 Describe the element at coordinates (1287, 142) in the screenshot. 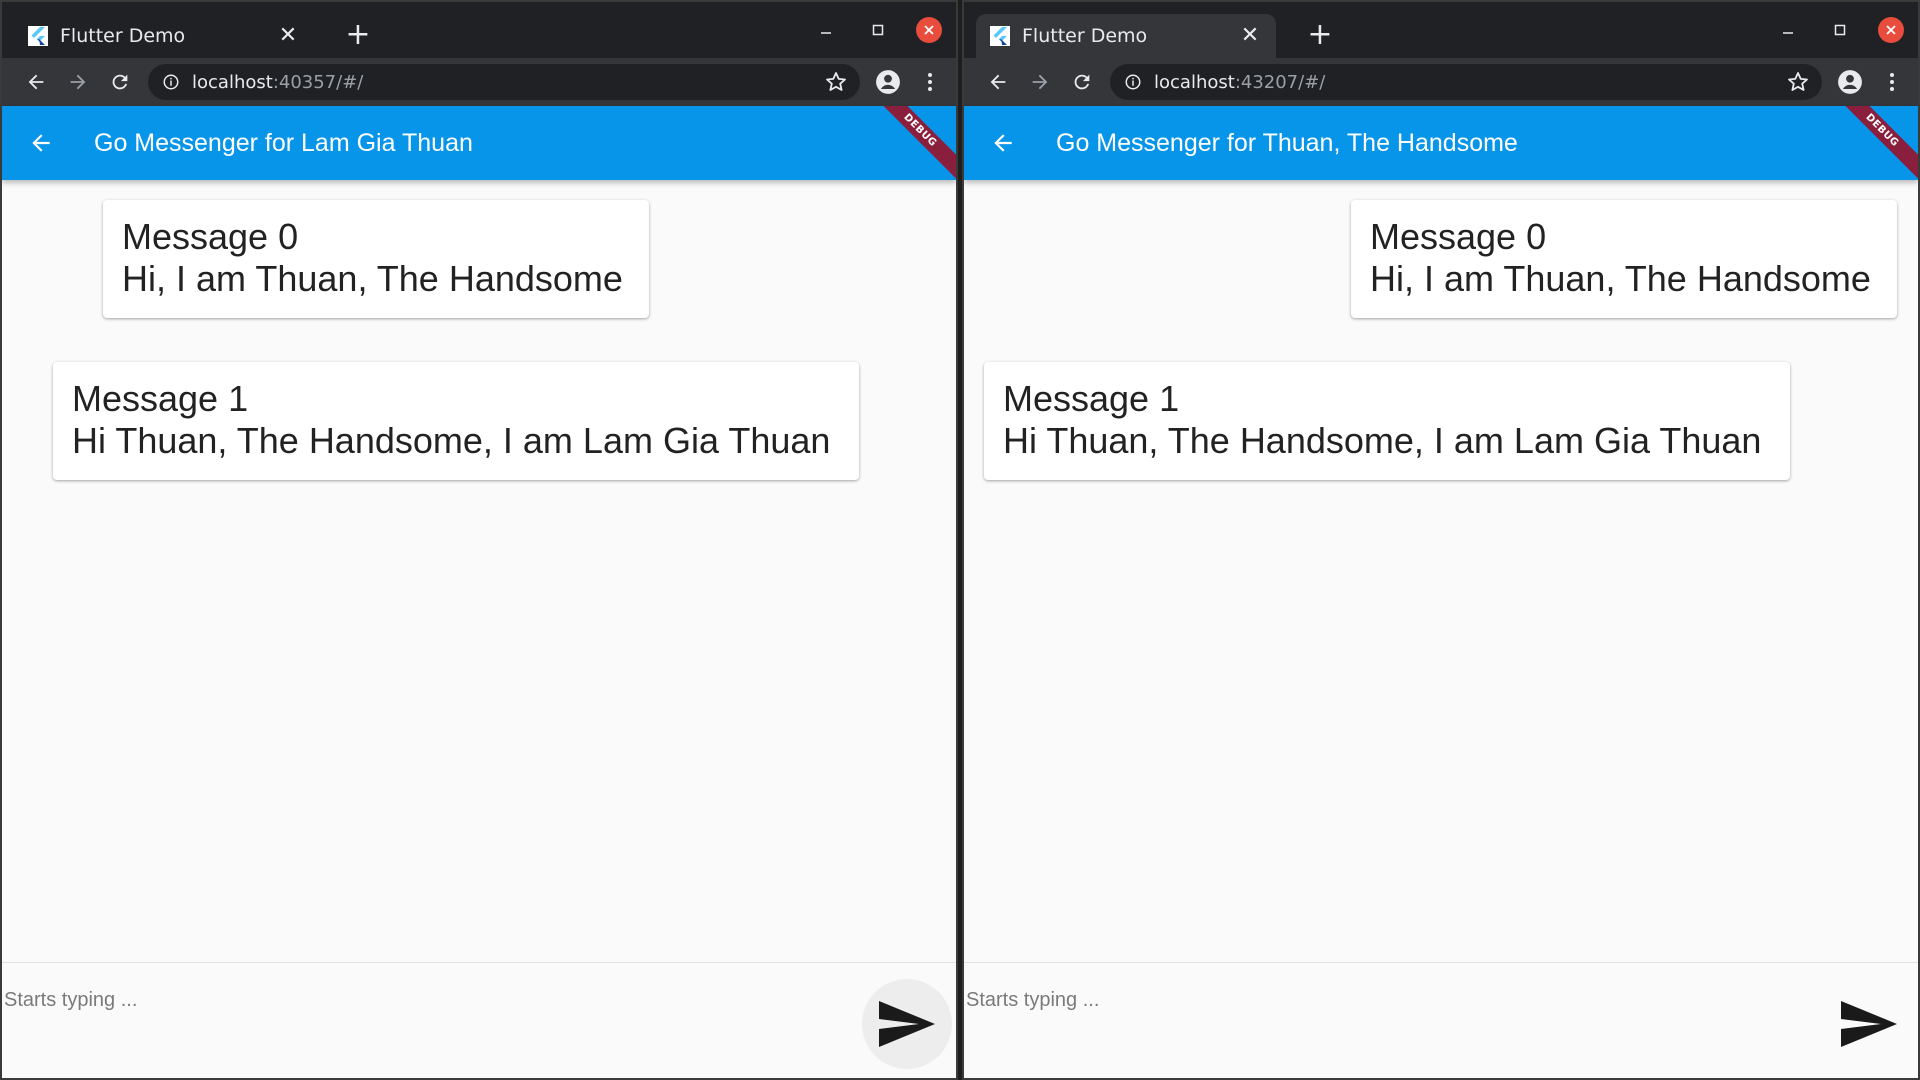

I see `page-title: Go Messenger for Thuan, The Handsome` at that location.